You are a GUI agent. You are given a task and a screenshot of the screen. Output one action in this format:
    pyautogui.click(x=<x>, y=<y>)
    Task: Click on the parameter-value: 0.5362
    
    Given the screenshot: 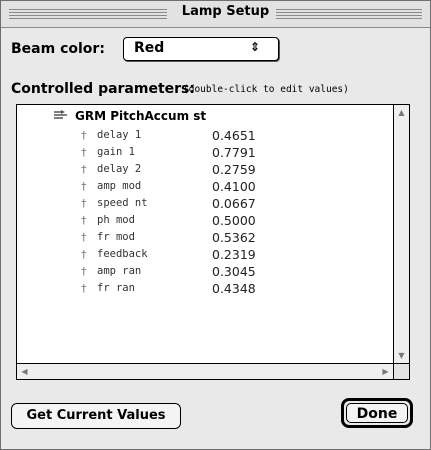 What is the action you would take?
    pyautogui.click(x=234, y=237)
    